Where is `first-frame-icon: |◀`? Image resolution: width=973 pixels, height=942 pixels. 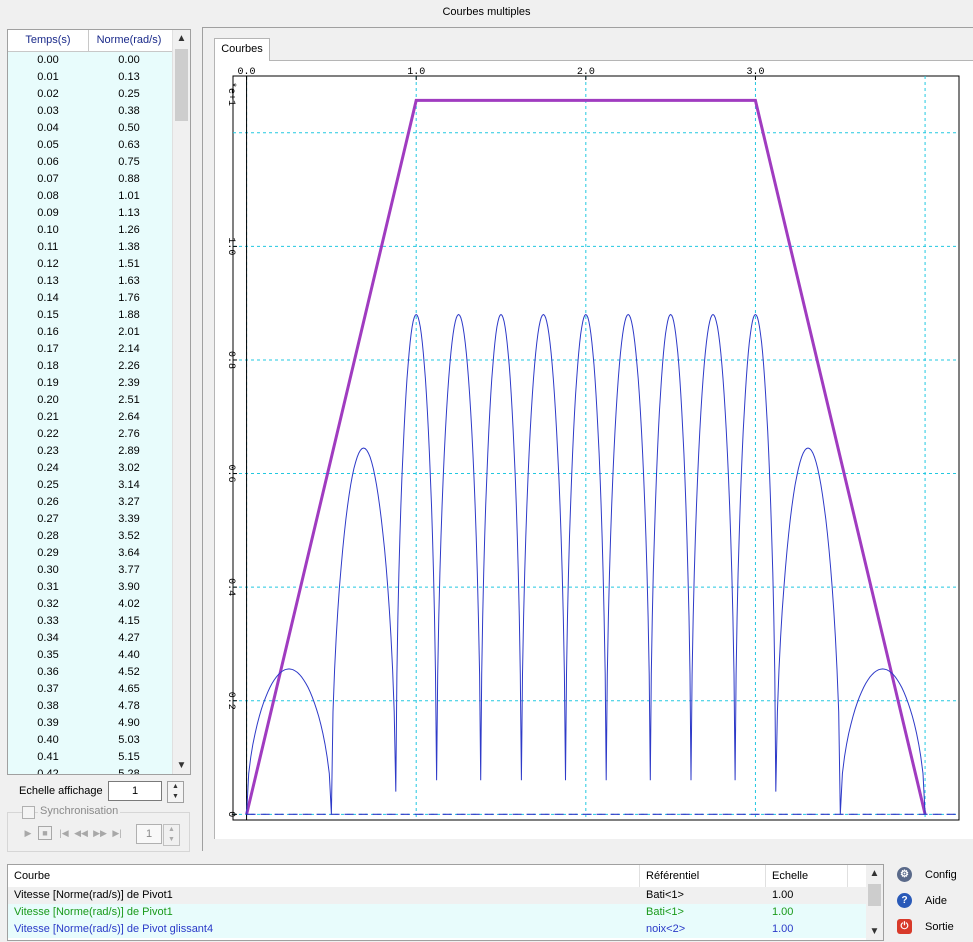
first-frame-icon: |◀ is located at coordinates (64, 833).